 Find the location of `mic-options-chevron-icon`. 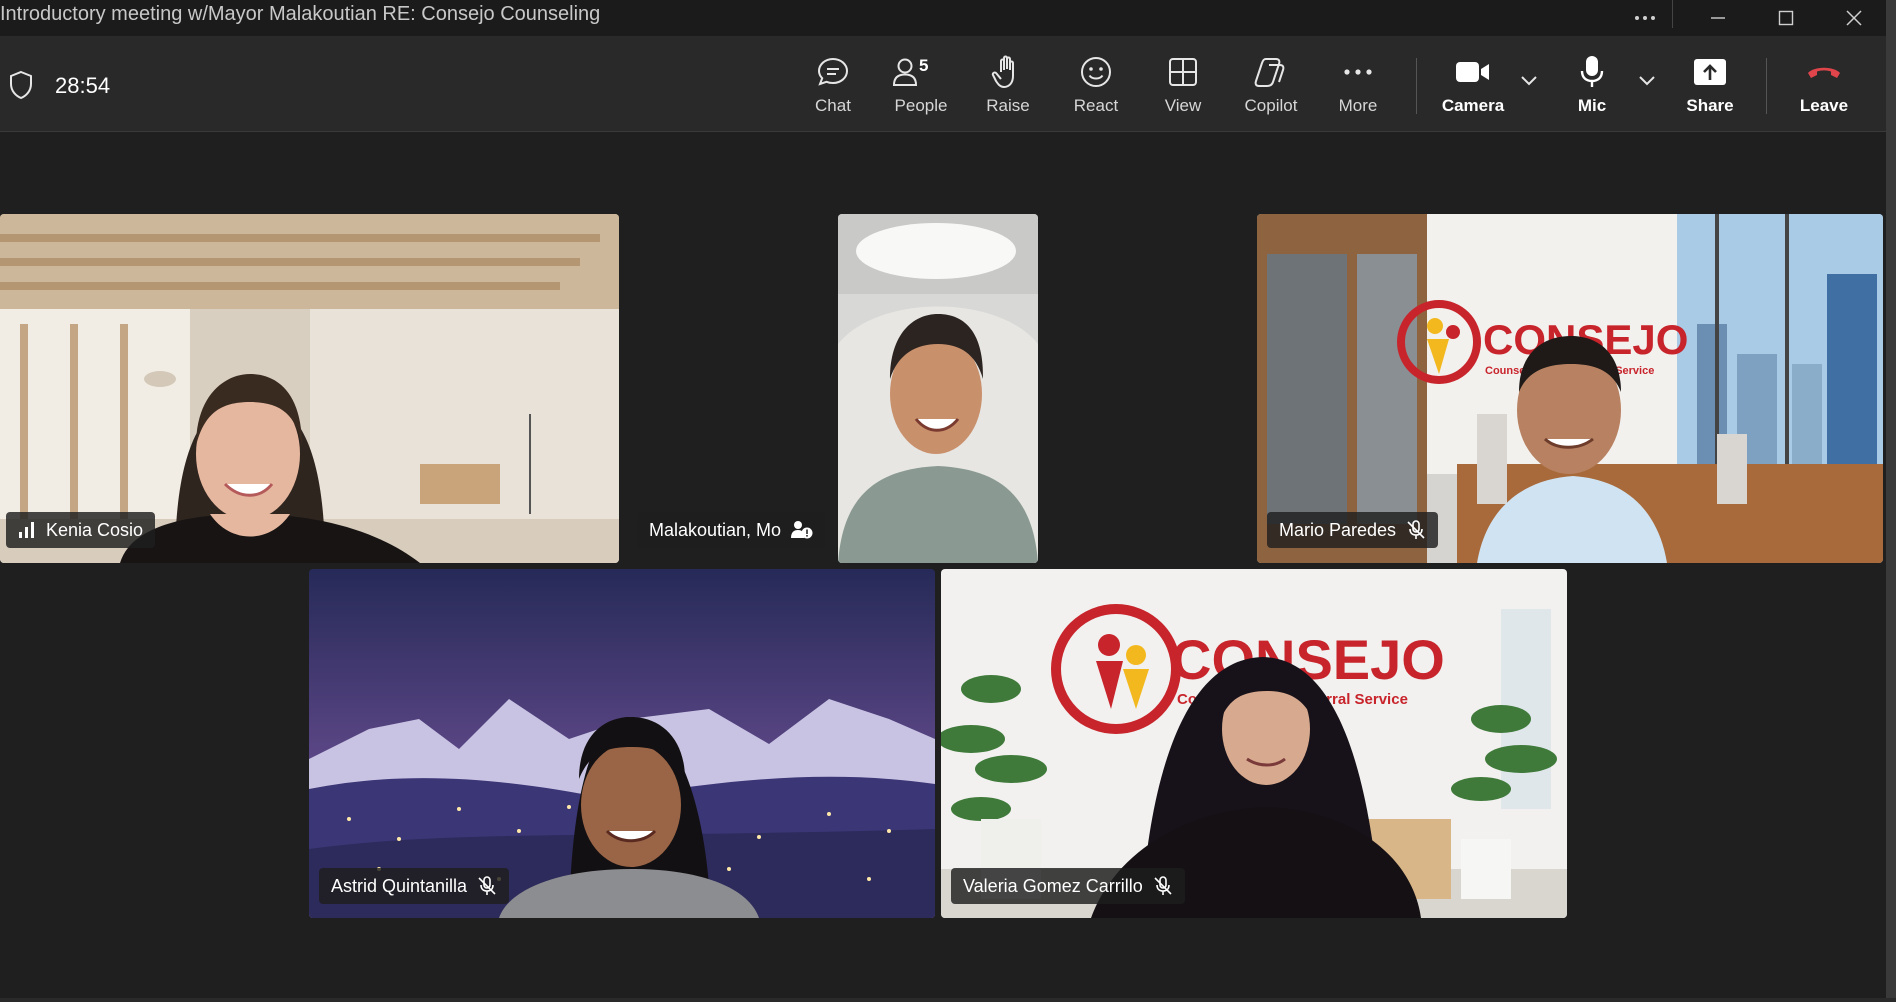

mic-options-chevron-icon is located at coordinates (1647, 81).